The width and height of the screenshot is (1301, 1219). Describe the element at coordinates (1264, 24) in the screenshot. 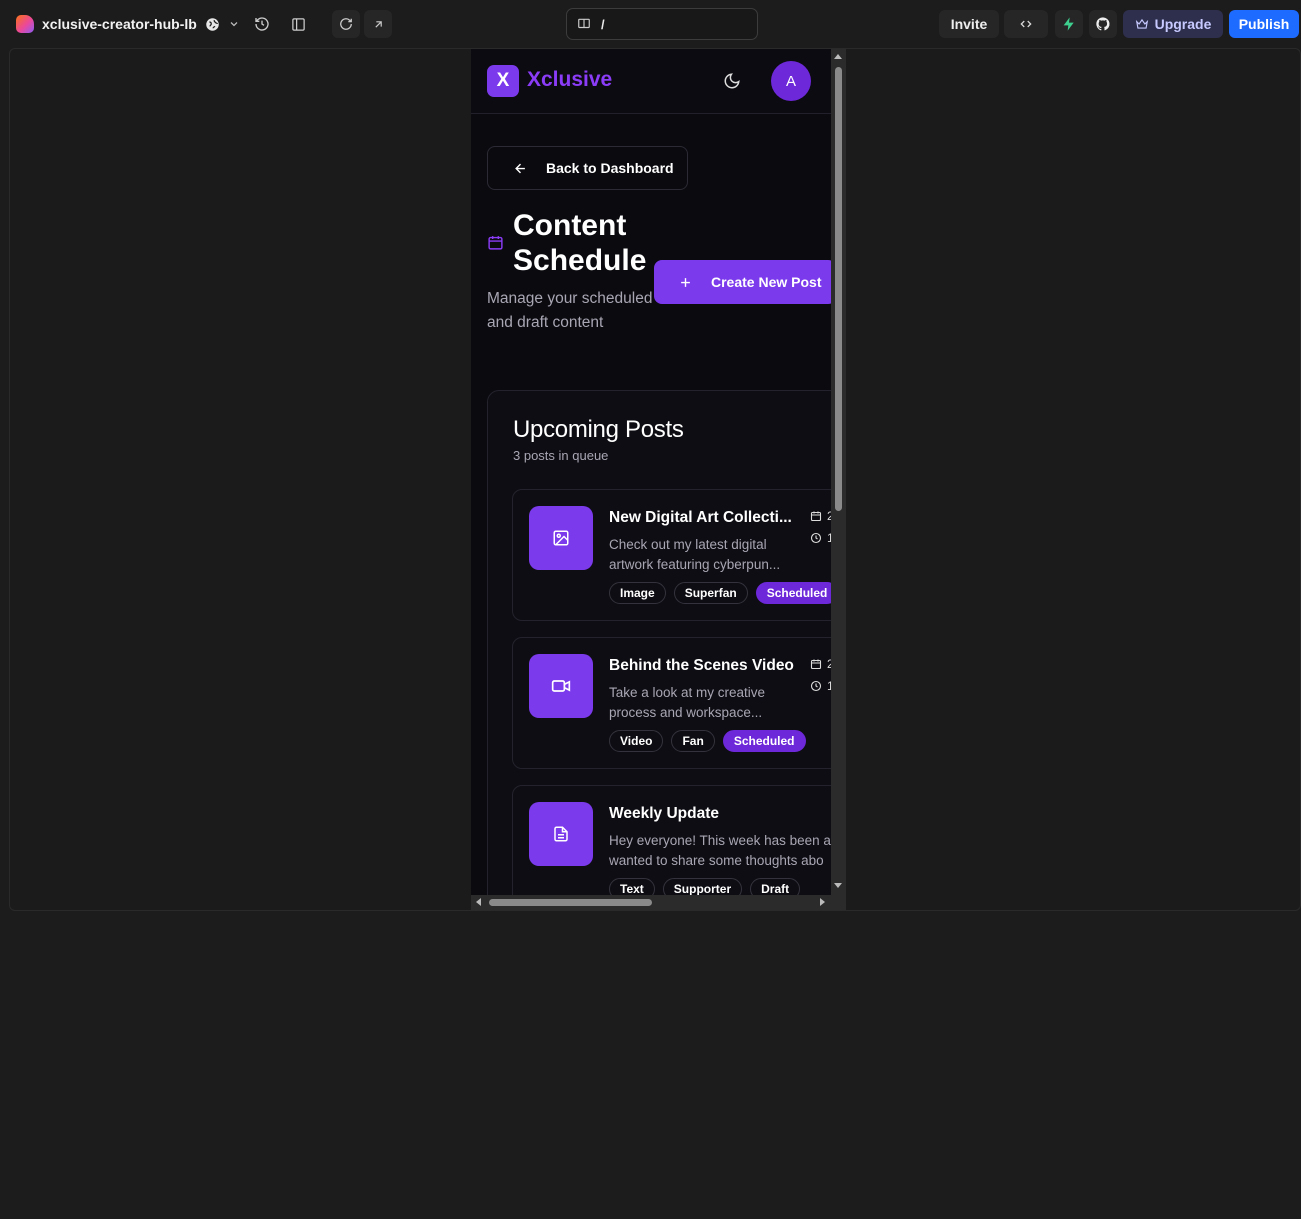

I see `publish-button: Publish` at that location.